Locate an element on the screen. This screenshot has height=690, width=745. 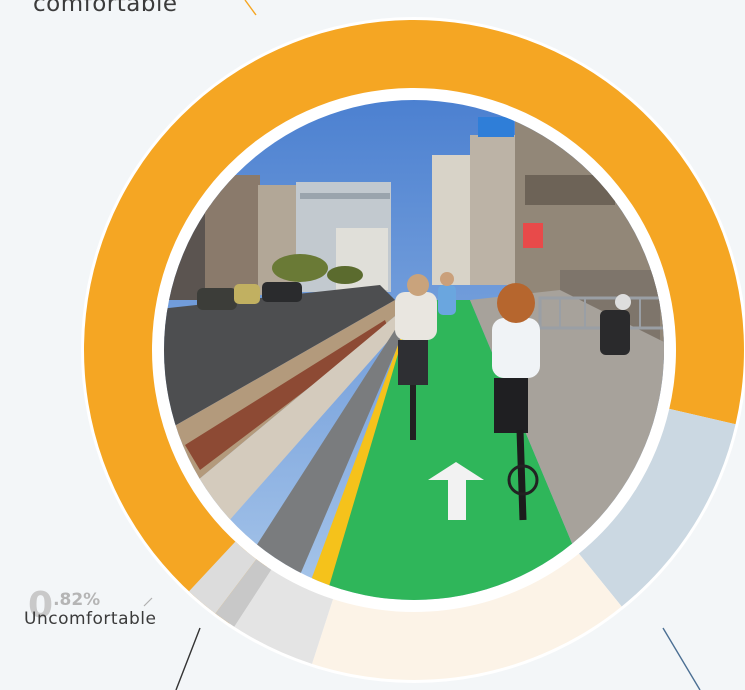
leader-line-top is located at coordinates (250, 8).